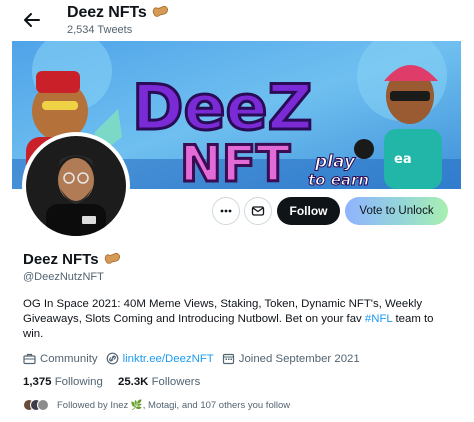 This screenshot has width=474, height=422. What do you see at coordinates (29, 359) in the screenshot?
I see `briefcase-icon` at bounding box center [29, 359].